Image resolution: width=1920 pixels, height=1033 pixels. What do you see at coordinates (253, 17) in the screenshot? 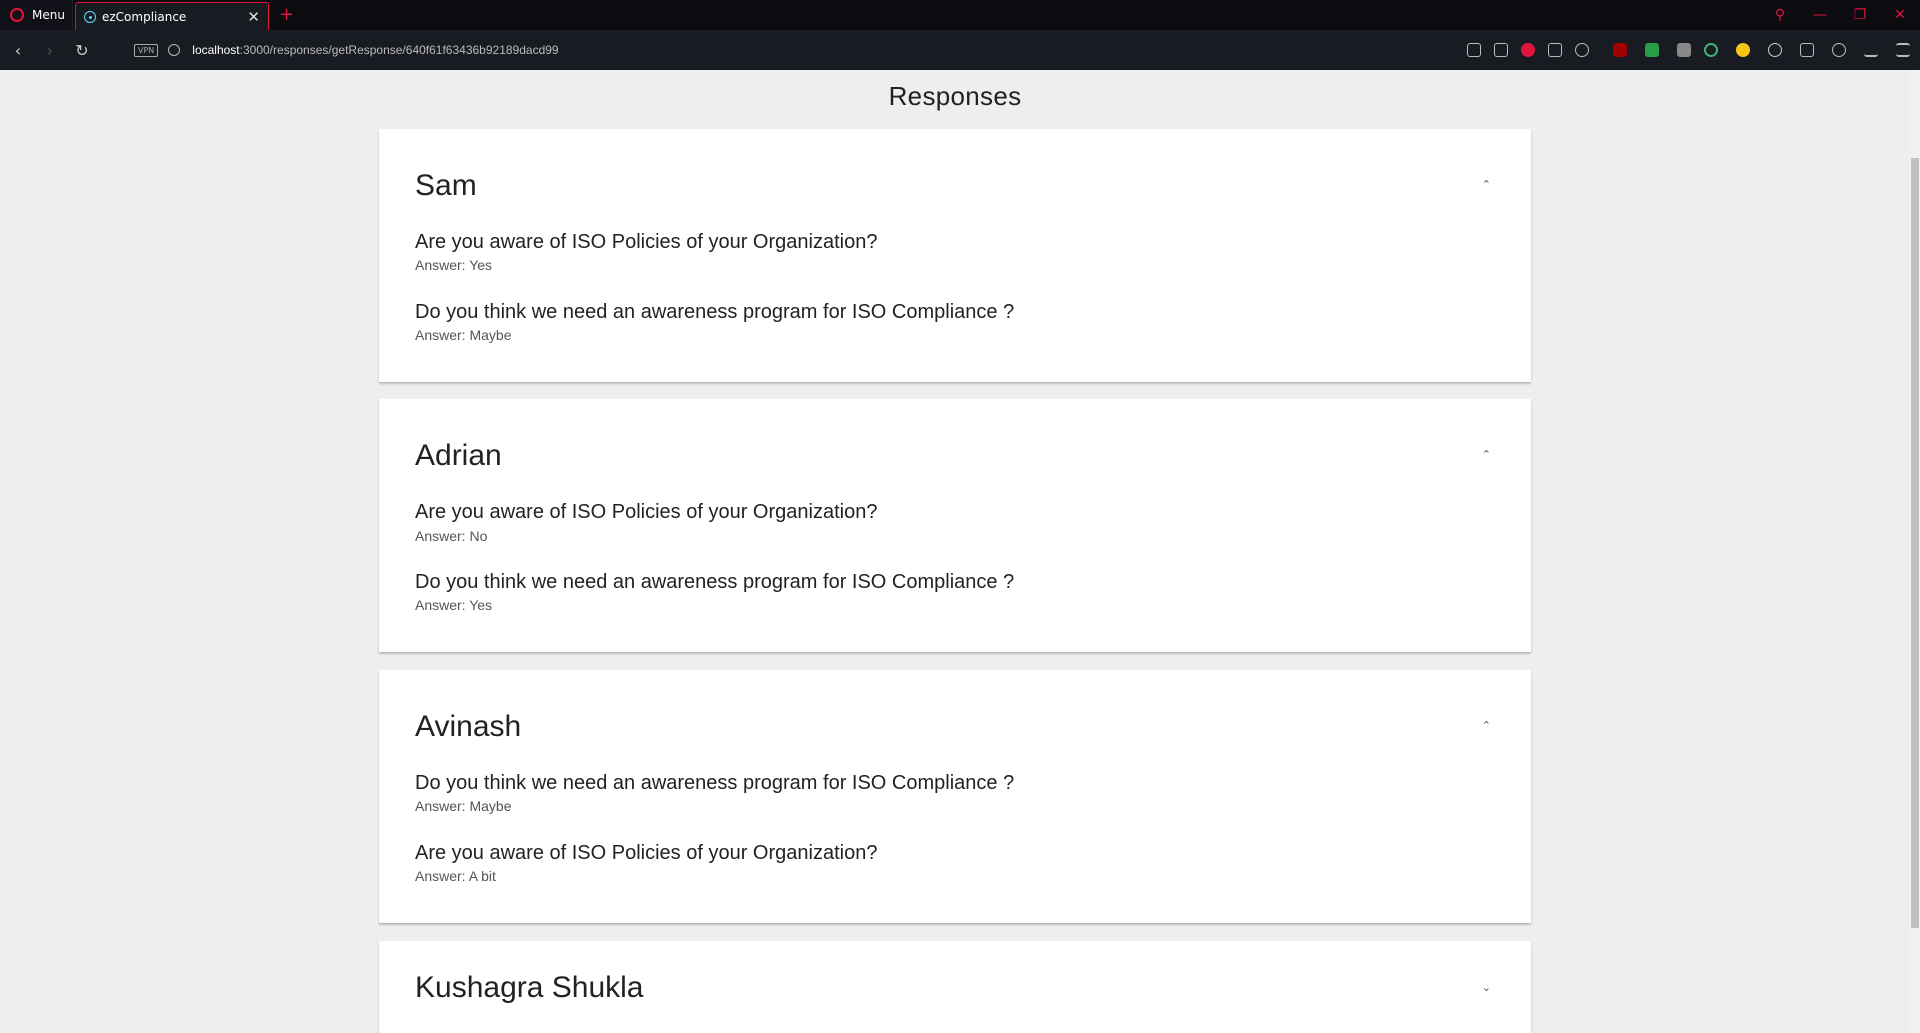
I see `tab-close-icon: ✕` at bounding box center [253, 17].